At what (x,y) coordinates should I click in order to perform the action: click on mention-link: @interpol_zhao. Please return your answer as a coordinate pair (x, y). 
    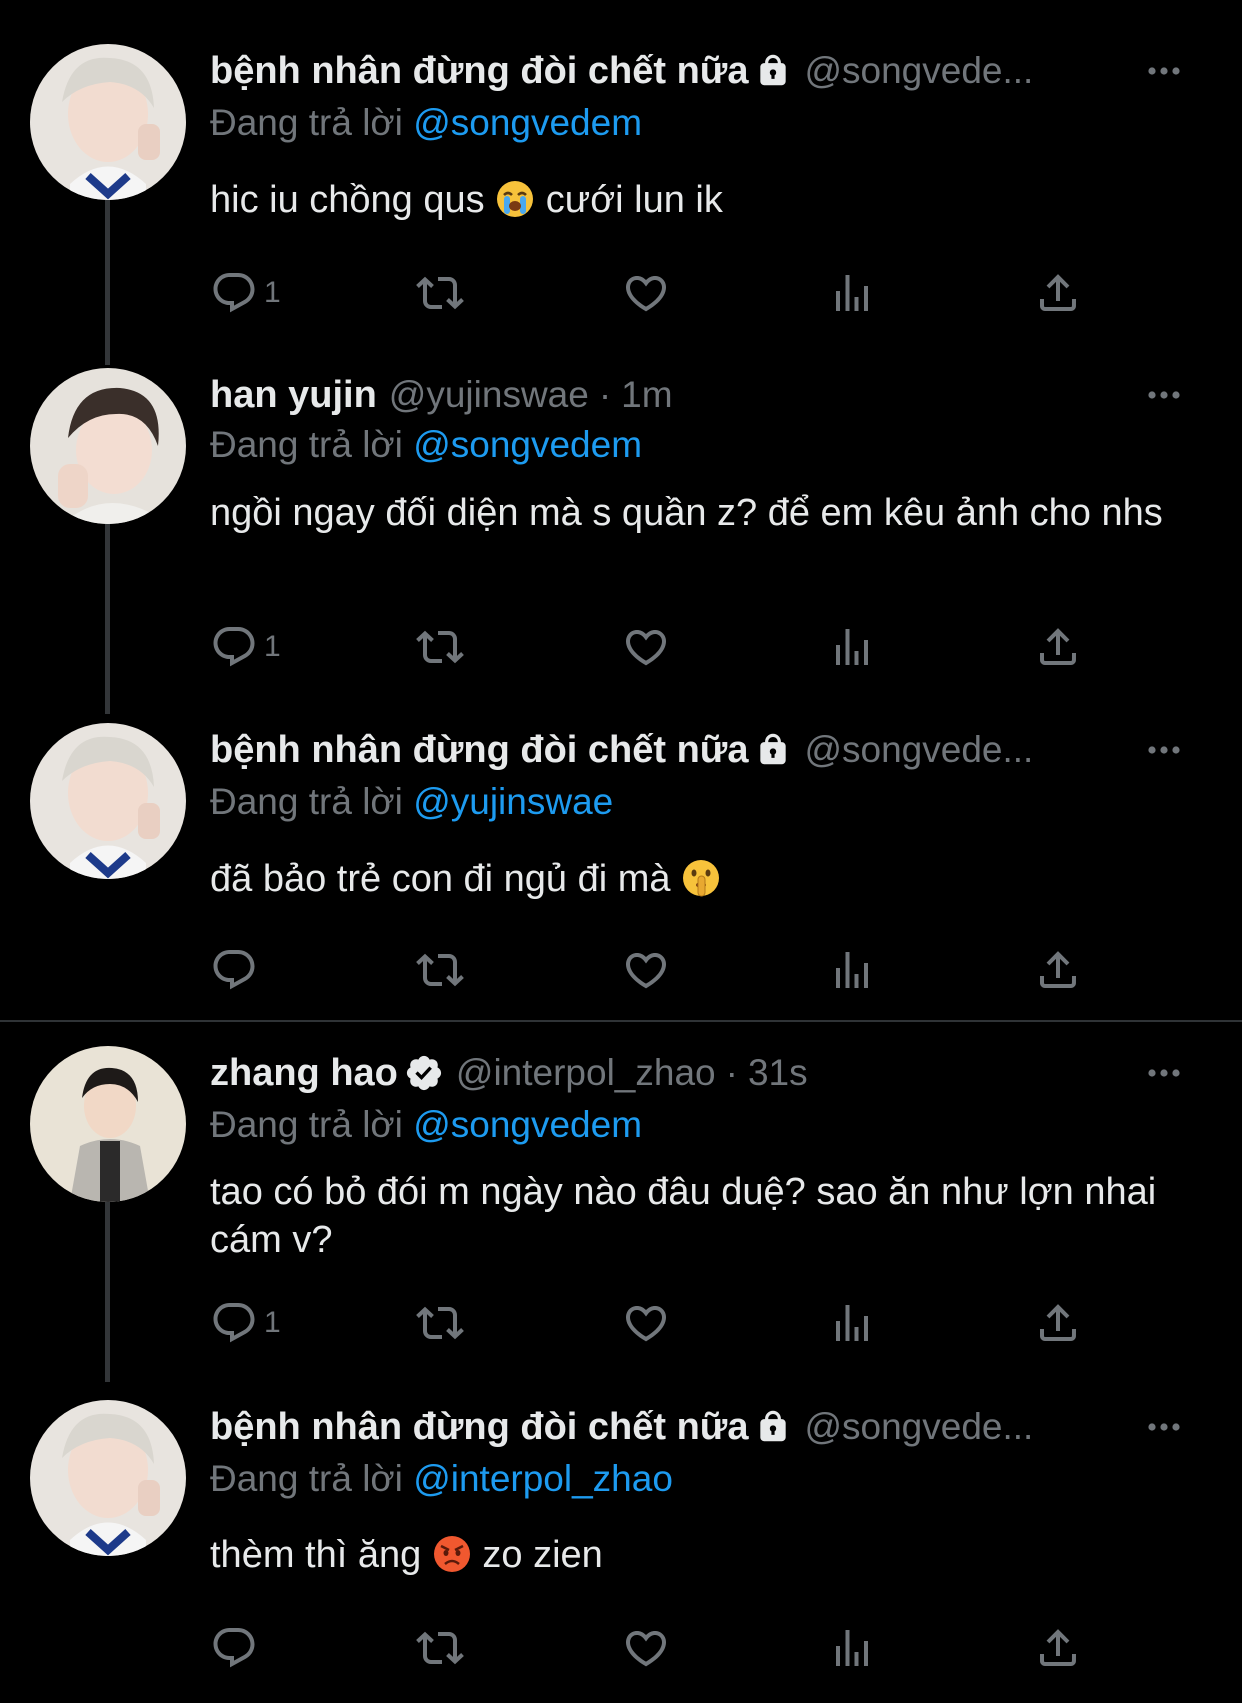
    Looking at the image, I should click on (543, 1478).